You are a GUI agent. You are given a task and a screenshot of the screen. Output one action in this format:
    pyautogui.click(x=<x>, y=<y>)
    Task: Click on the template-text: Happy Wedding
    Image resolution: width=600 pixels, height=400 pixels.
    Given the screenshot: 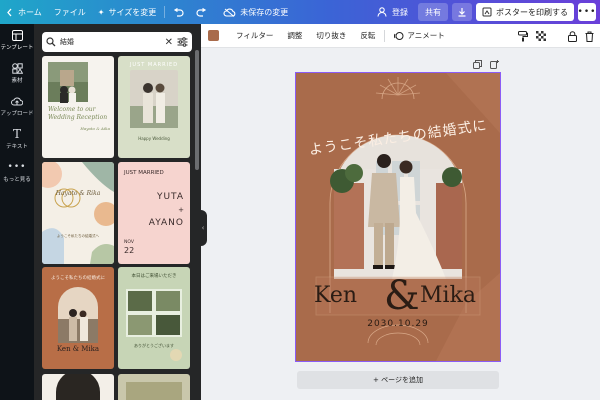 What is the action you would take?
    pyautogui.click(x=154, y=138)
    